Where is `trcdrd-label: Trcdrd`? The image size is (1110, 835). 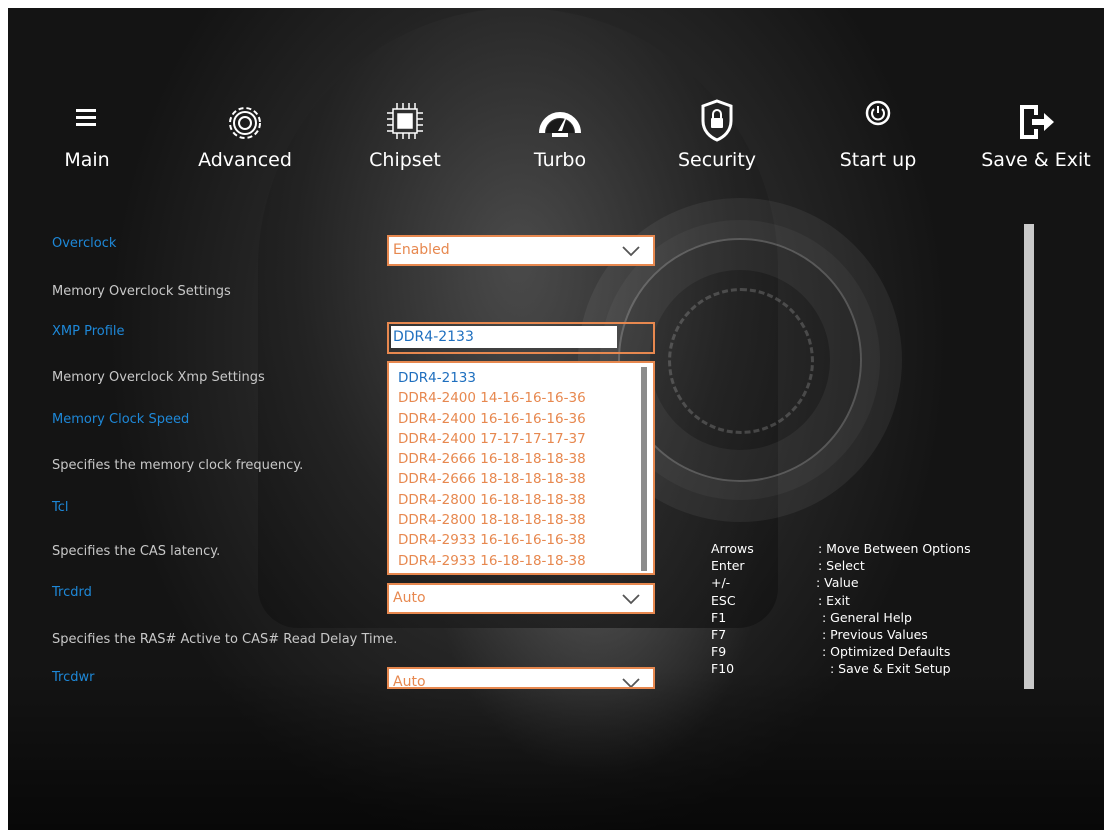 trcdrd-label: Trcdrd is located at coordinates (72, 592).